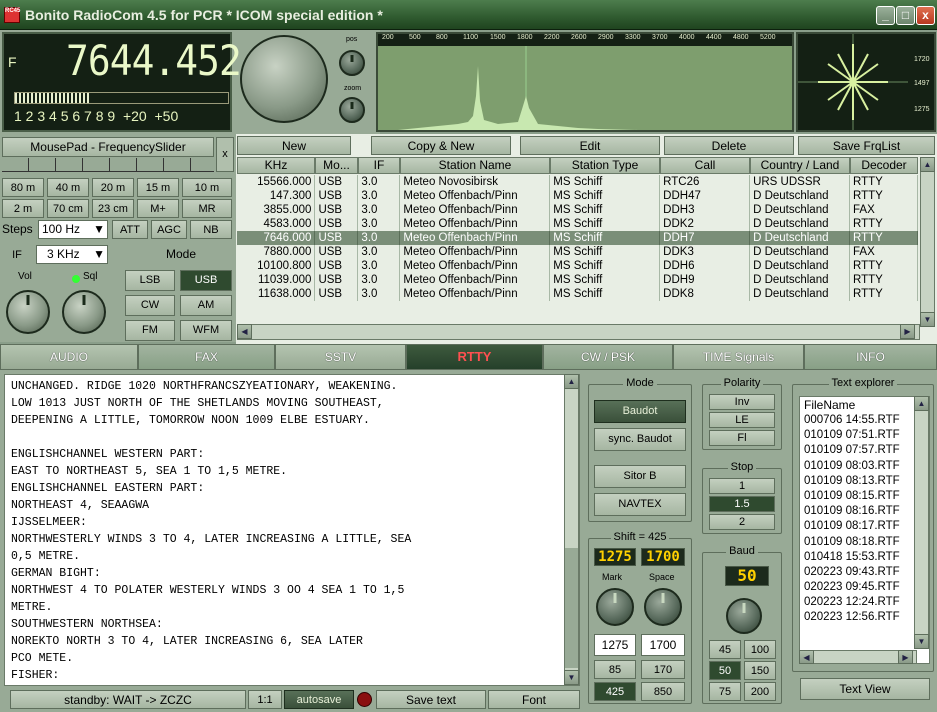  Describe the element at coordinates (578, 332) in the screenshot. I see `table-horizontal-scrollbar` at that location.